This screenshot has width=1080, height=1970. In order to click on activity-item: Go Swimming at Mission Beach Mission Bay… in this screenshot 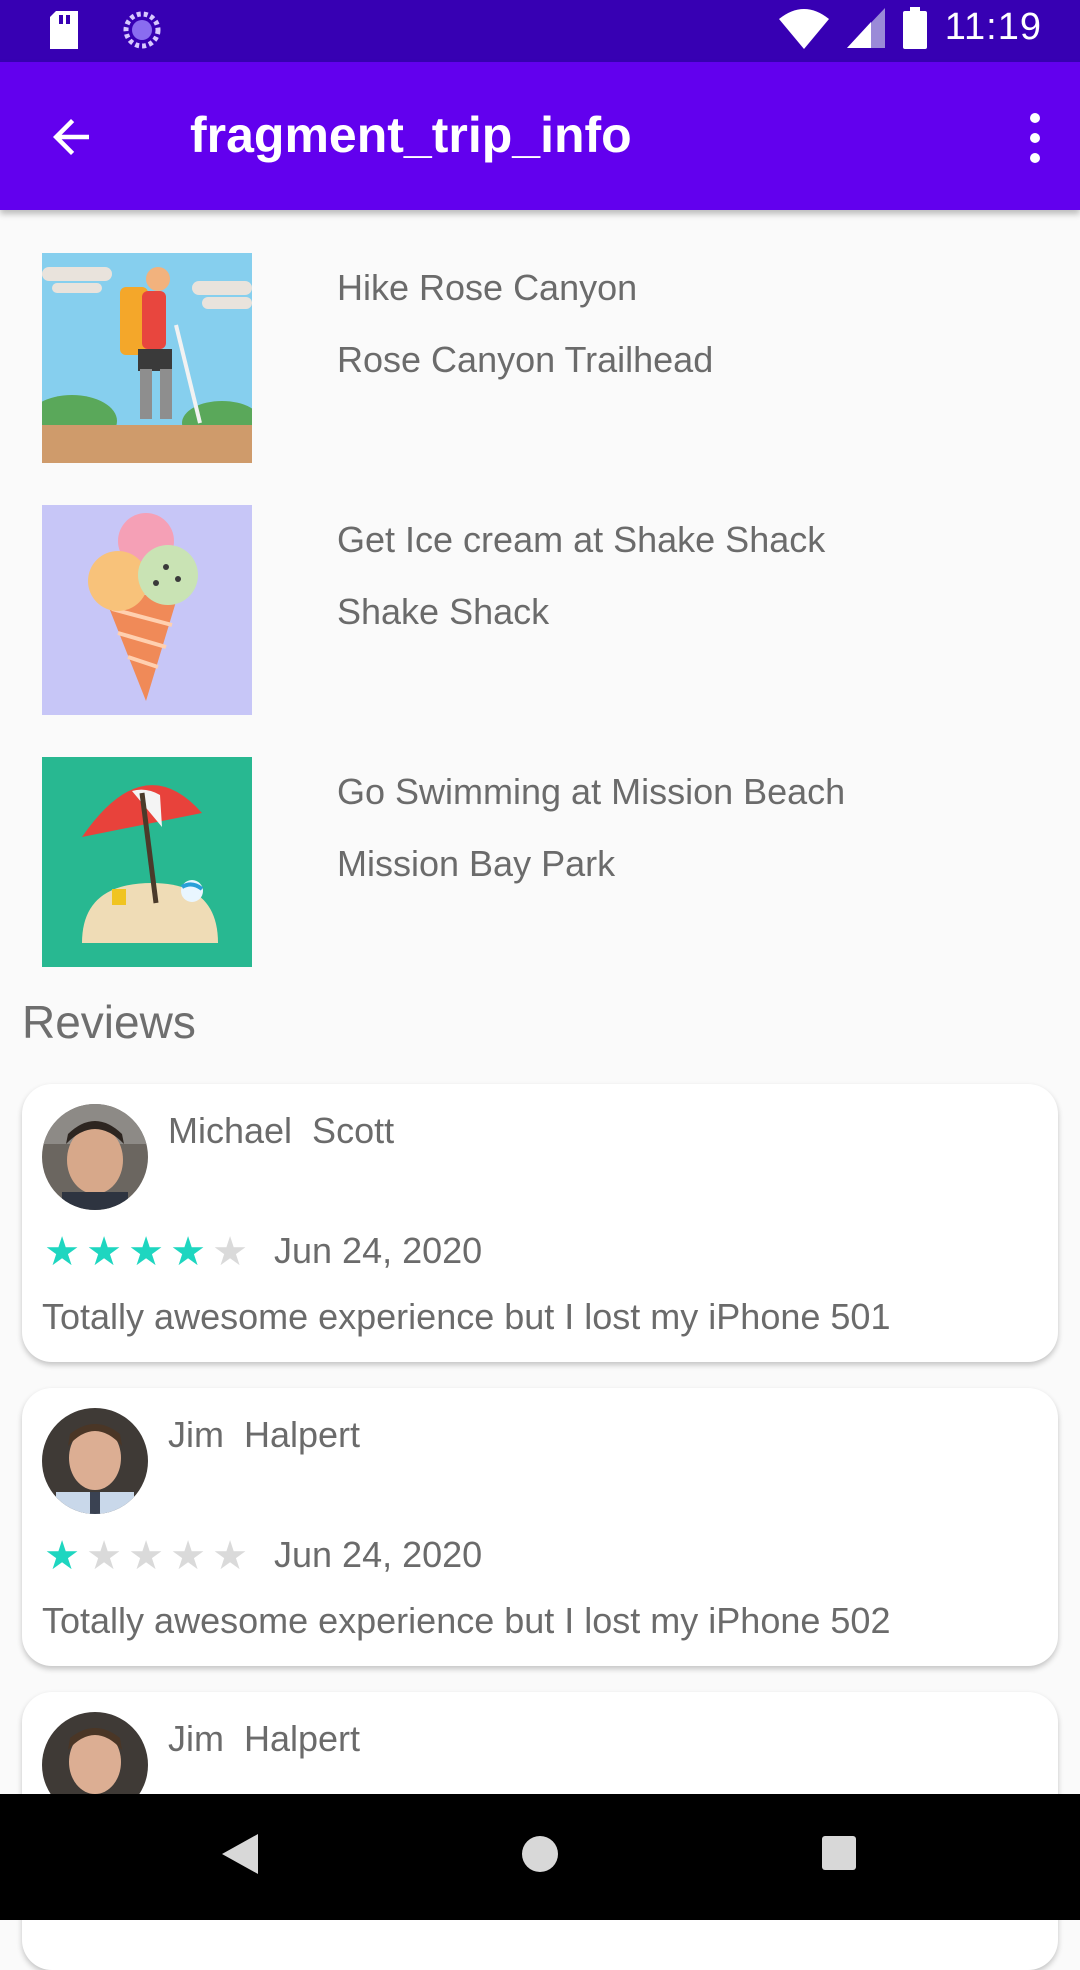, I will do `click(540, 862)`.